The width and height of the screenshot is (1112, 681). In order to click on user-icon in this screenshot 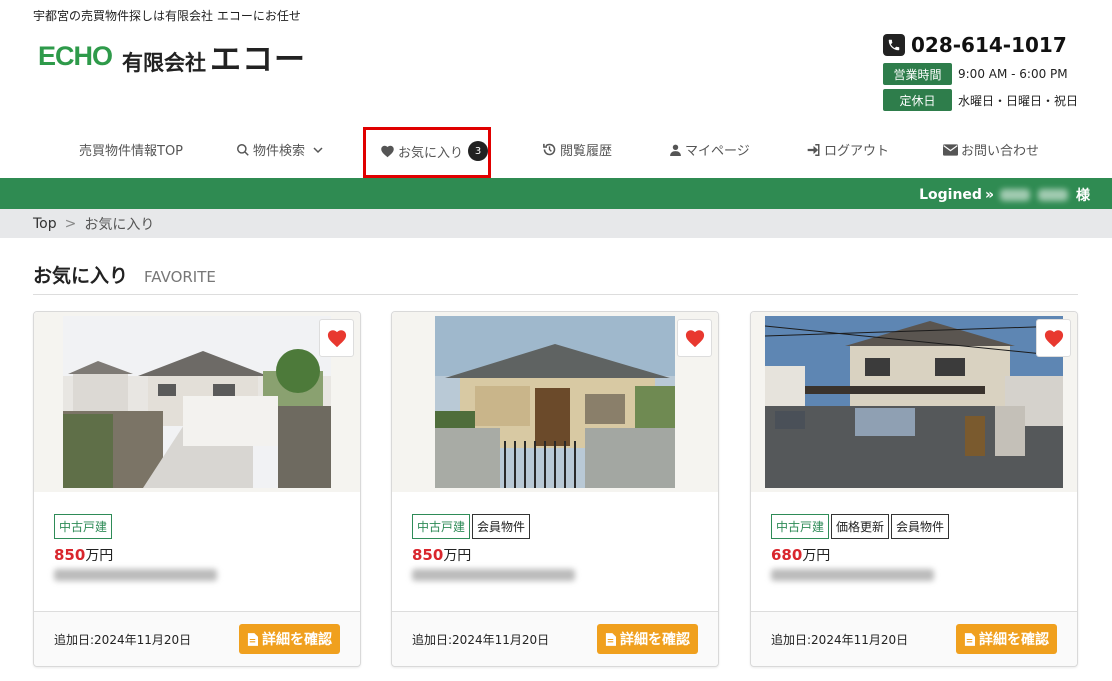, I will do `click(675, 150)`.